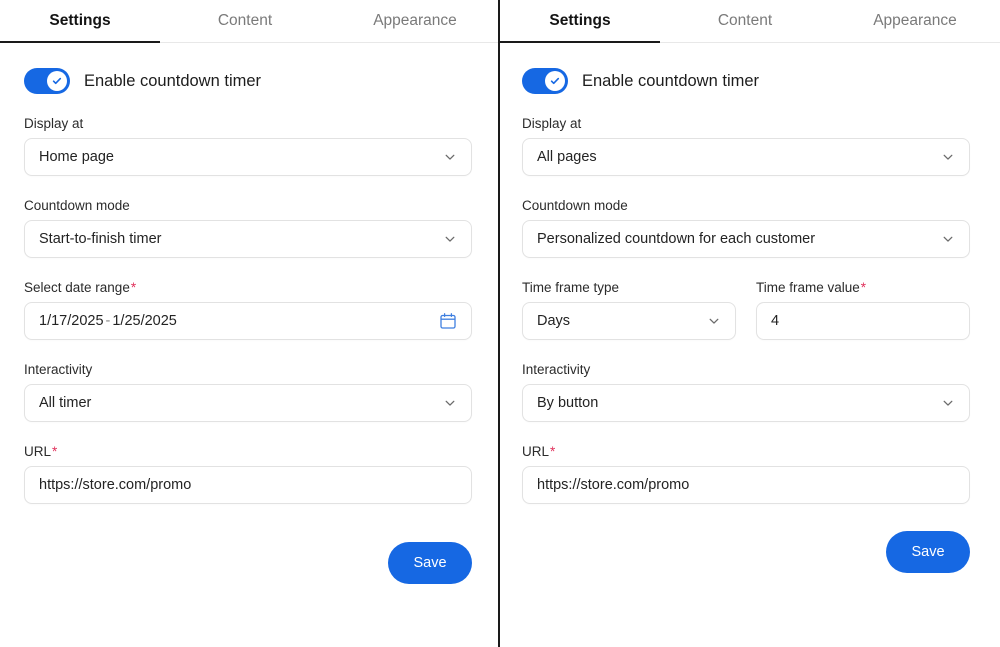  Describe the element at coordinates (676, 239) in the screenshot. I see `countdown-mode-value: Personalized countdown for each customer` at that location.